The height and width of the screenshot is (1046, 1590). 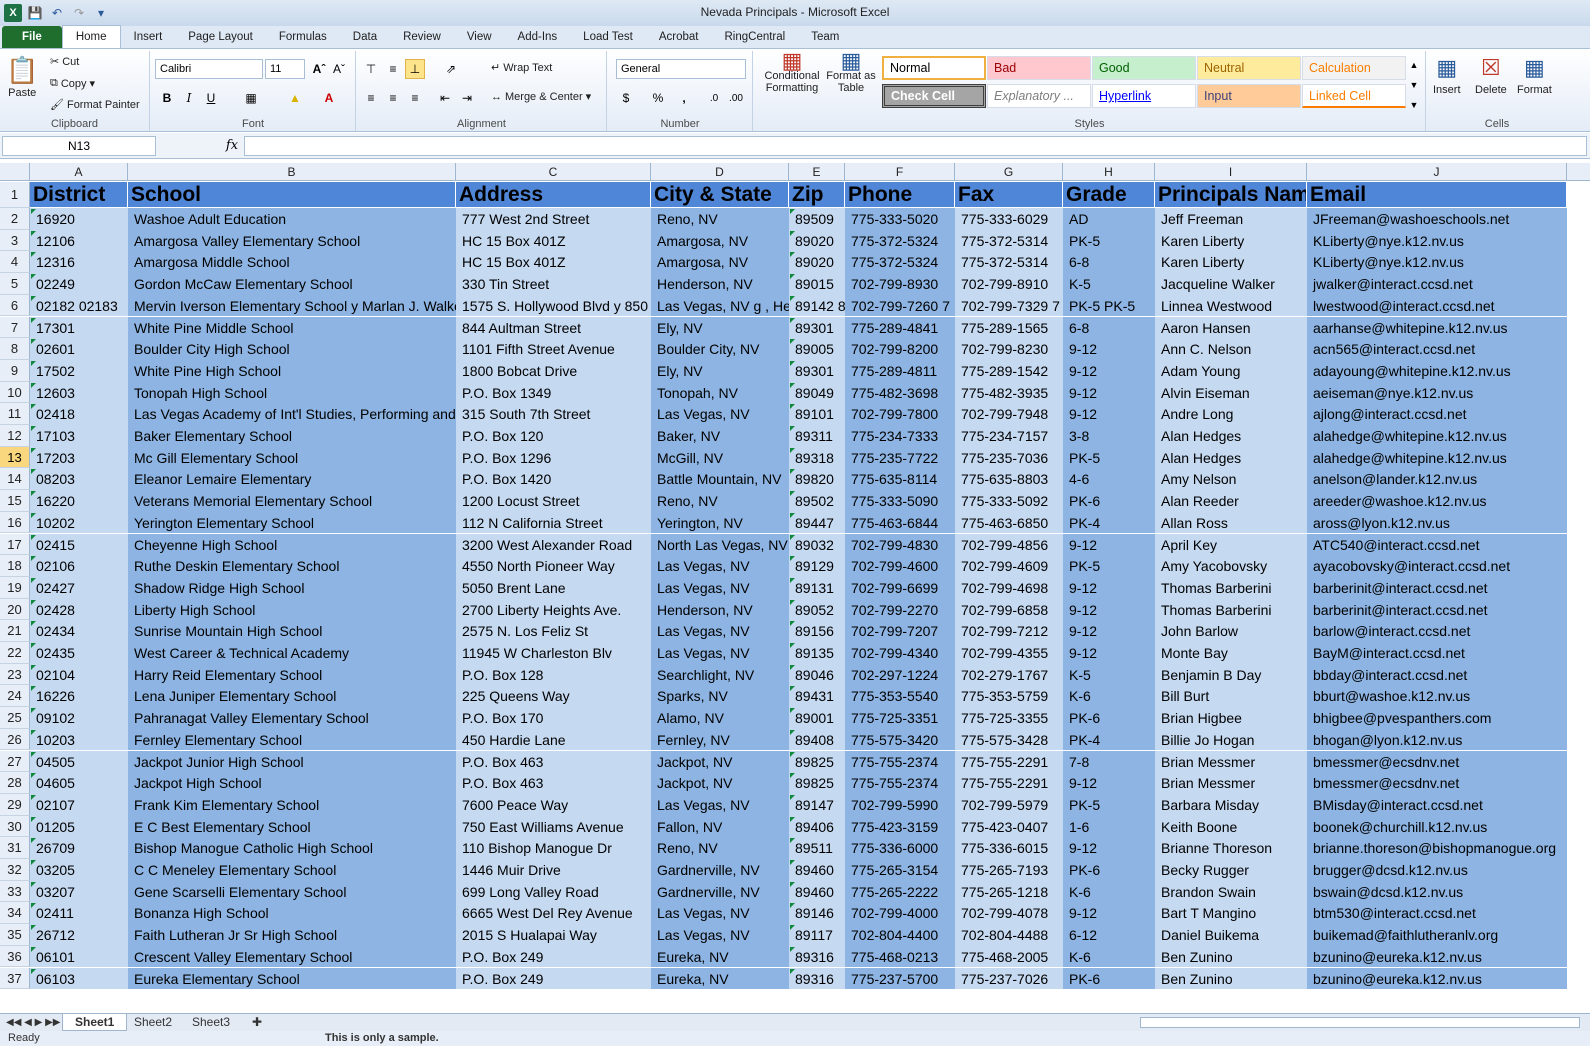 I want to click on table-cell: Linnea Westwood, so click(x=1231, y=305).